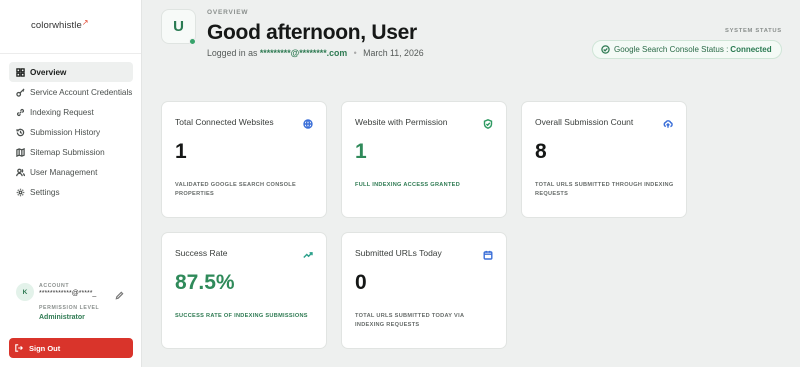 Image resolution: width=800 pixels, height=367 pixels. Describe the element at coordinates (393, 53) in the screenshot. I see `current-date: March 11, 2026` at that location.